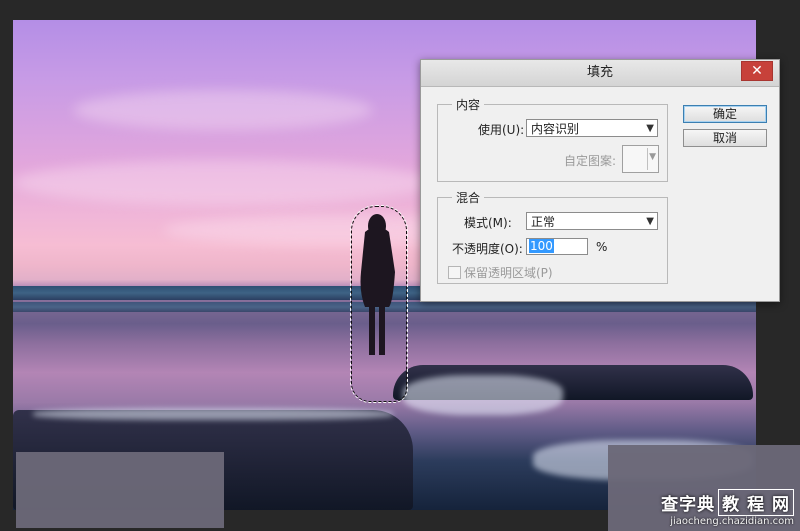  What do you see at coordinates (468, 104) in the screenshot?
I see `content-group-title: 内容` at bounding box center [468, 104].